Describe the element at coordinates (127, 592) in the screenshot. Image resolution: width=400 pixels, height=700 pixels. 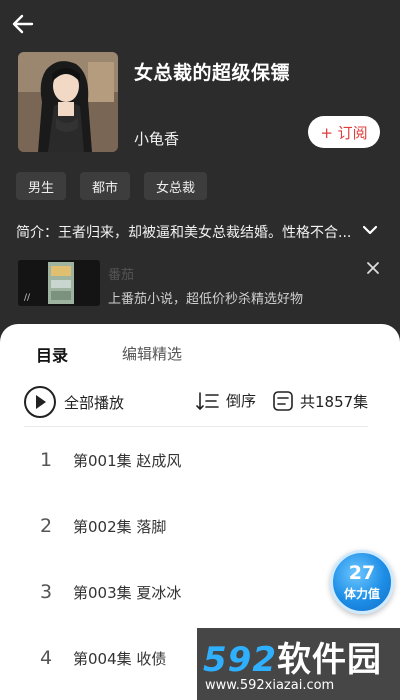
I see `episode-title: 第003集 夏冰冰` at that location.